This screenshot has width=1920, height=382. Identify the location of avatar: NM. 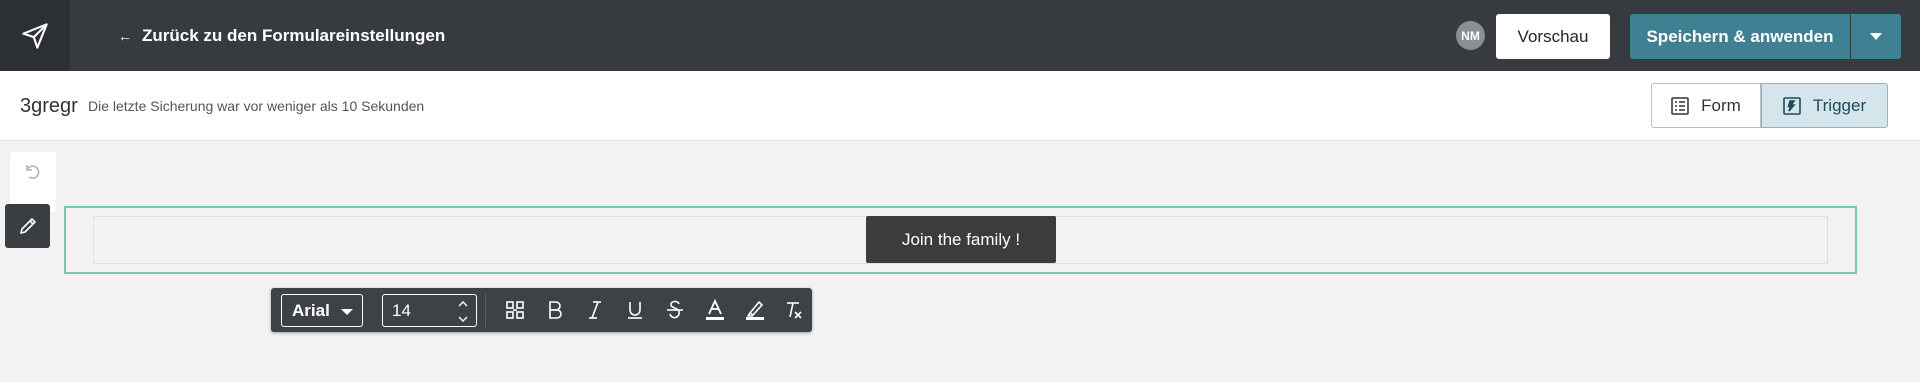
(1470, 35).